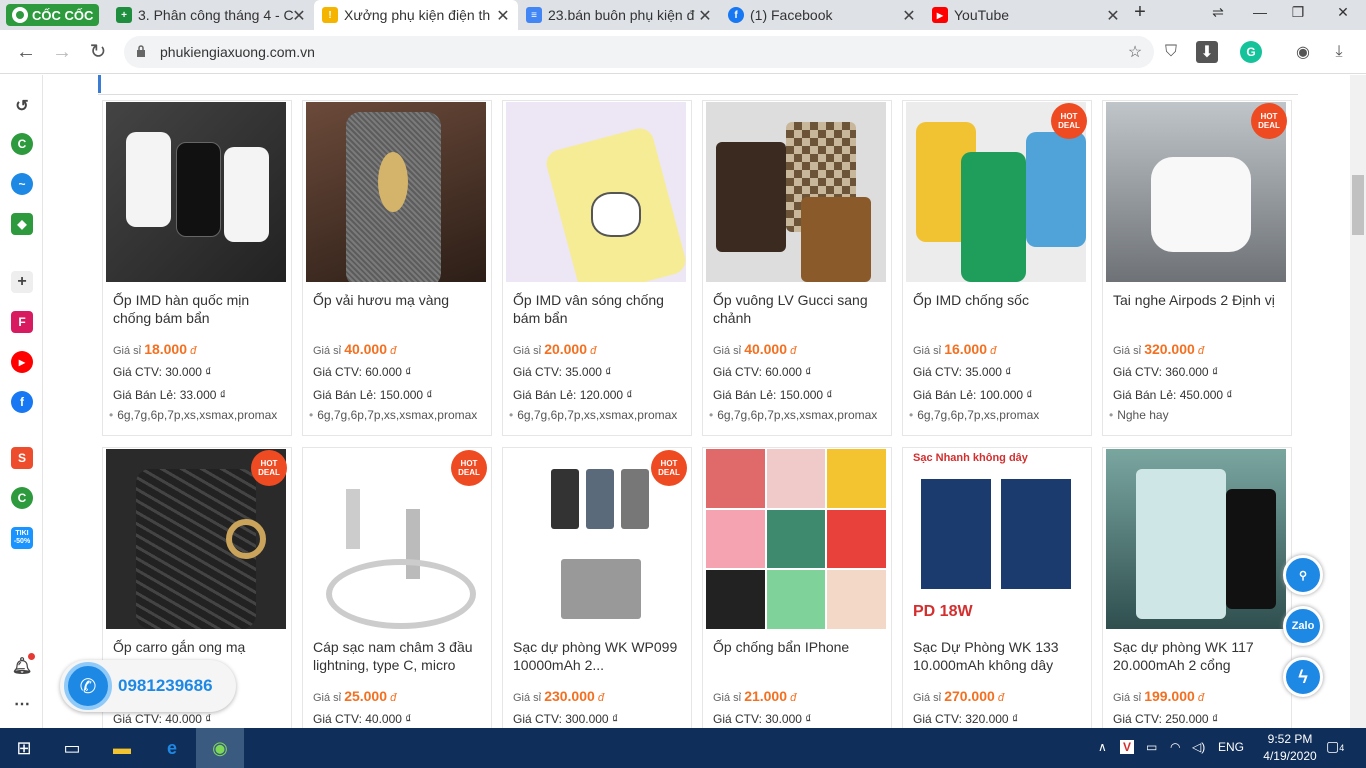 This screenshot has height=768, width=1366. What do you see at coordinates (1358, 401) in the screenshot?
I see `scrollbar` at bounding box center [1358, 401].